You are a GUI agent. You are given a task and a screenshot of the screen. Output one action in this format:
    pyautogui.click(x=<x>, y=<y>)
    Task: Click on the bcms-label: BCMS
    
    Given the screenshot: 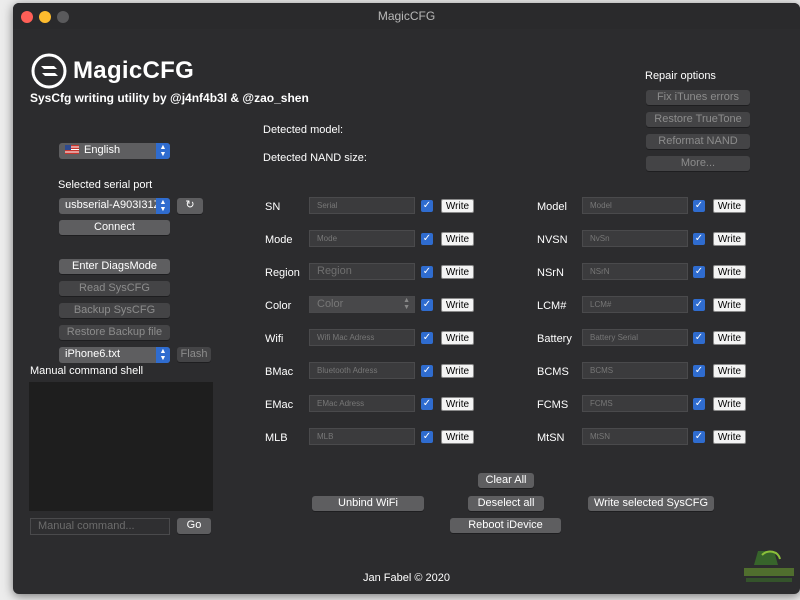 What is the action you would take?
    pyautogui.click(x=553, y=372)
    